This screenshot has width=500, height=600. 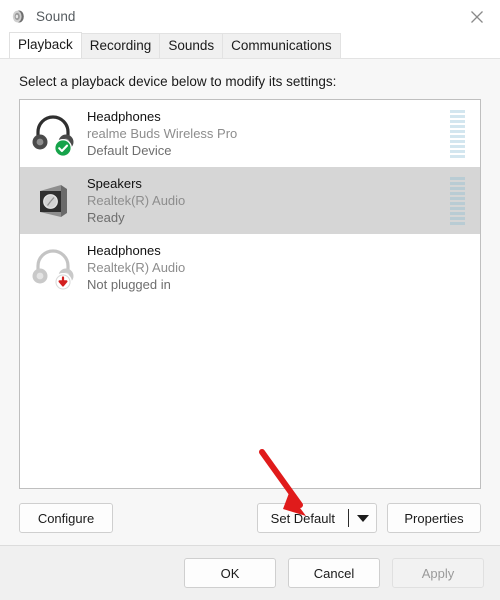 I want to click on window-title: Sound, so click(x=56, y=16).